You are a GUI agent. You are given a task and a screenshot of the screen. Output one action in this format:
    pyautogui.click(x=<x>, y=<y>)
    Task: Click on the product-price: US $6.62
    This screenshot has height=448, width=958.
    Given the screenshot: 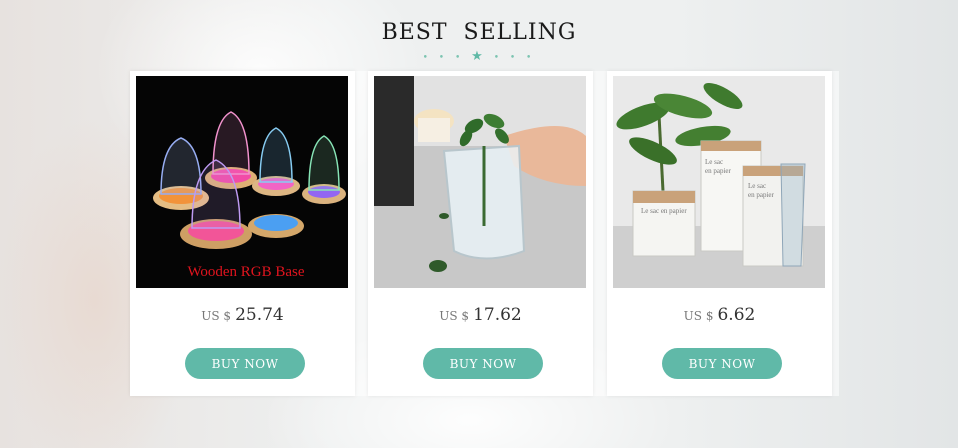 What is the action you would take?
    pyautogui.click(x=719, y=315)
    